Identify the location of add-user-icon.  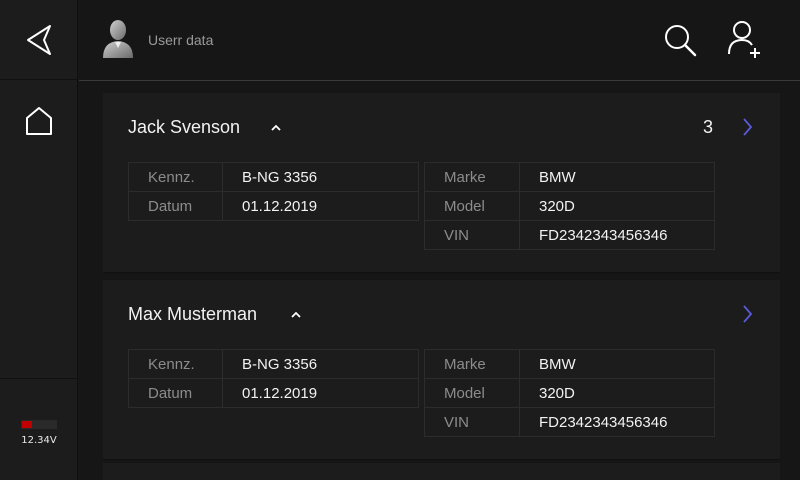
(744, 39).